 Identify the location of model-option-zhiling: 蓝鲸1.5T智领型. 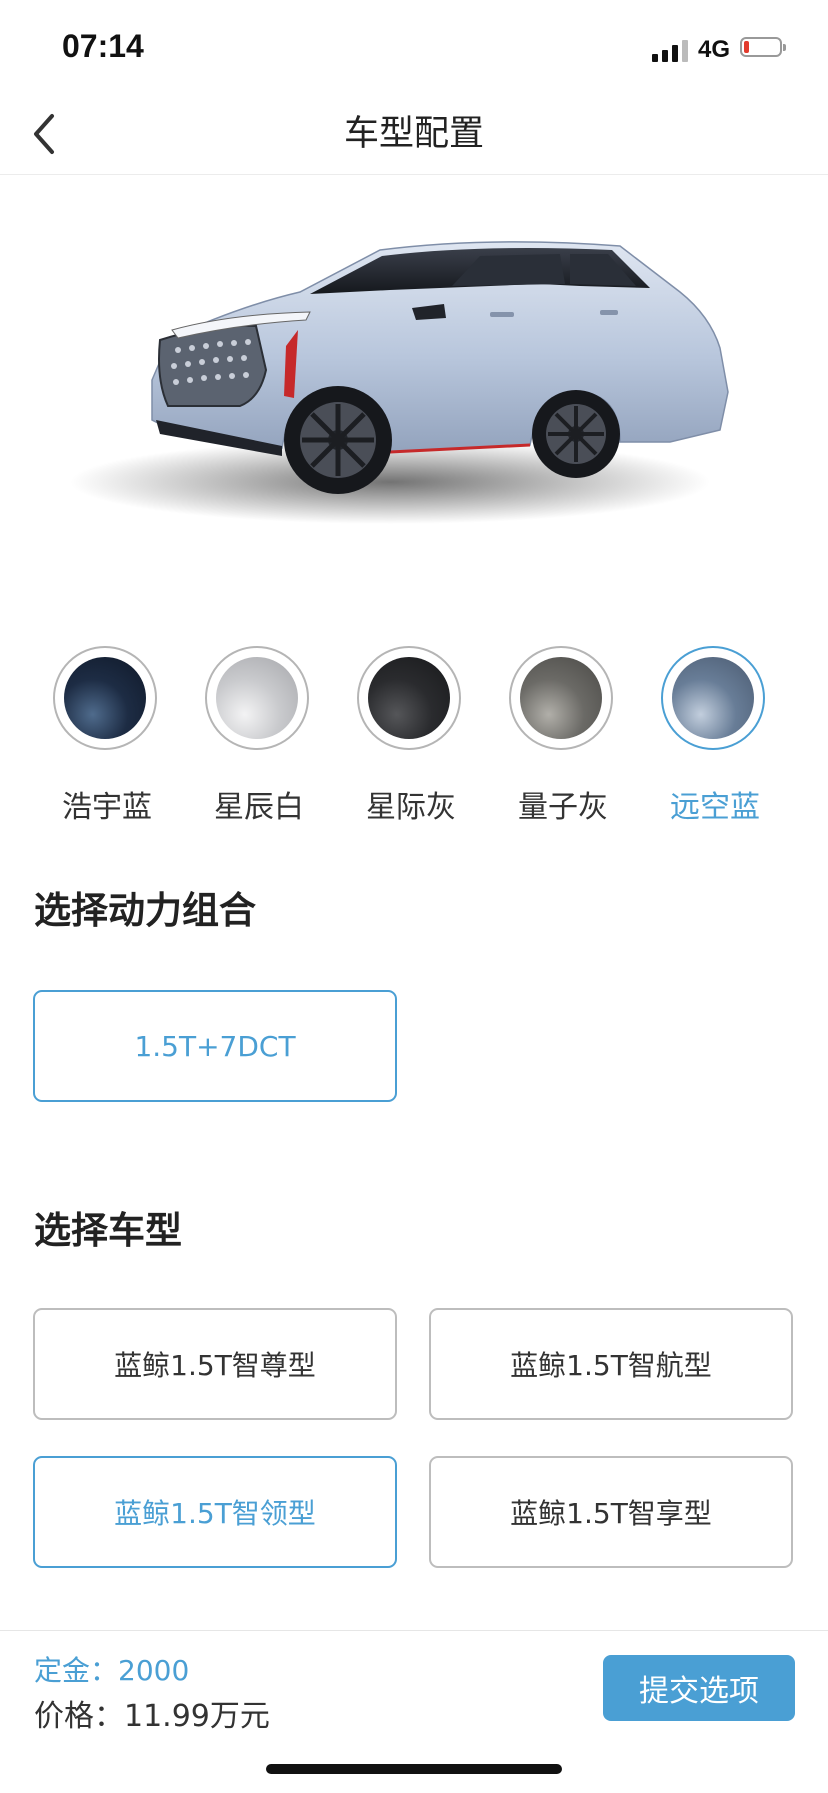
(215, 1512).